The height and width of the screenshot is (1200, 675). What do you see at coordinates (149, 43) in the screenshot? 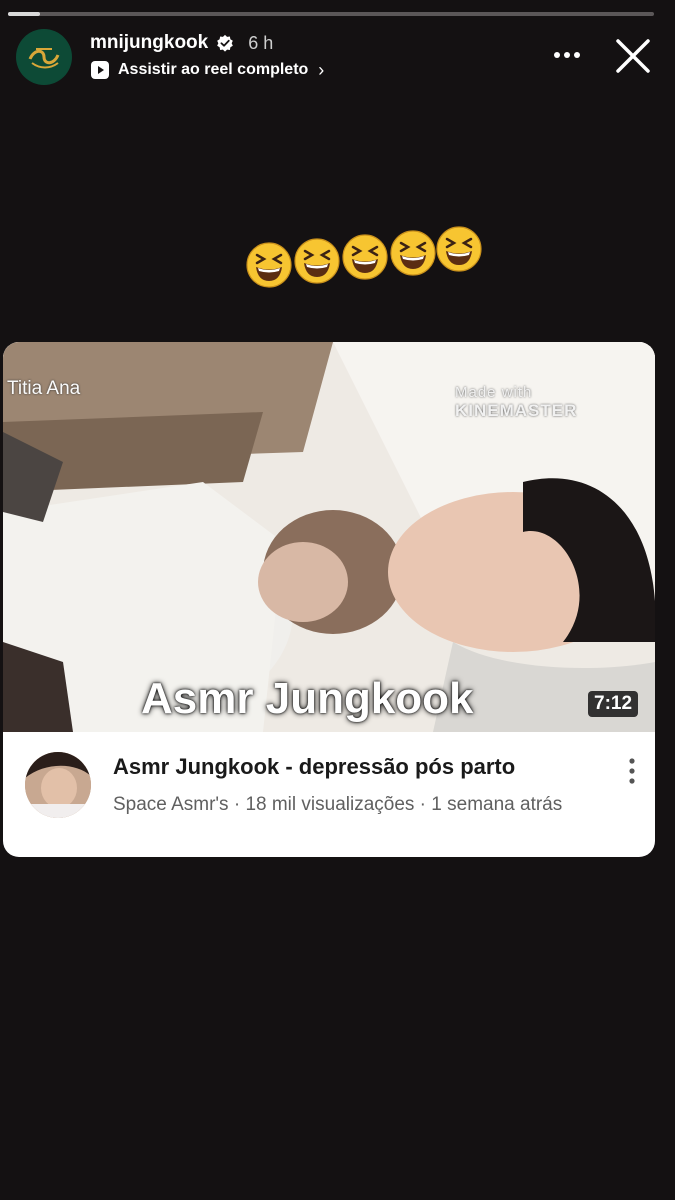
I see `username: mnijungkook` at bounding box center [149, 43].